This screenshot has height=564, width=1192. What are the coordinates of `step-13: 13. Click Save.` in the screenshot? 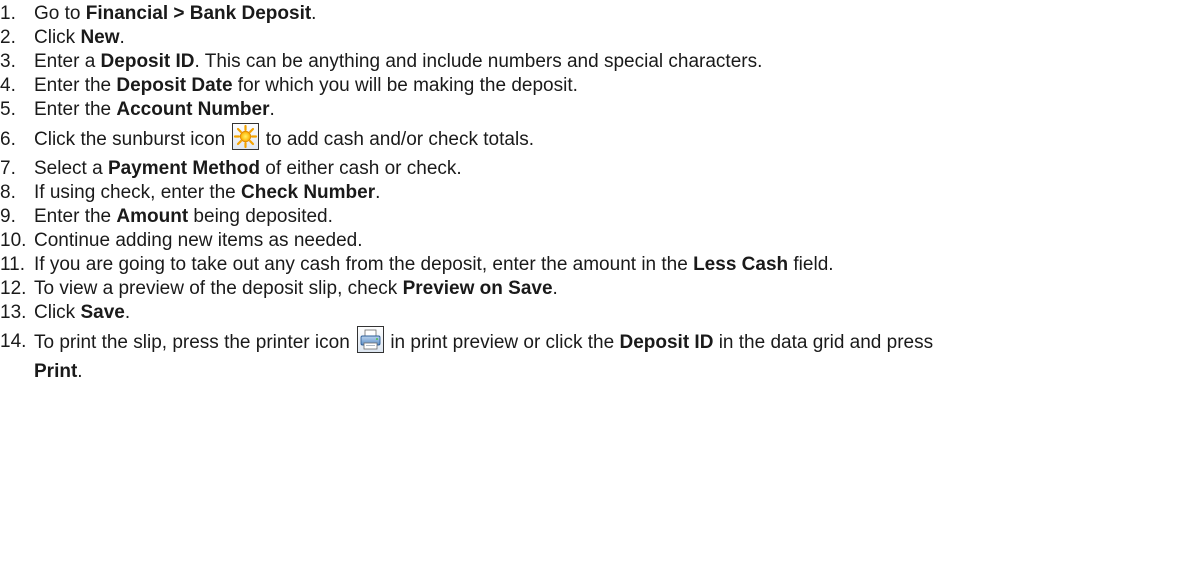 It's located at (596, 313).